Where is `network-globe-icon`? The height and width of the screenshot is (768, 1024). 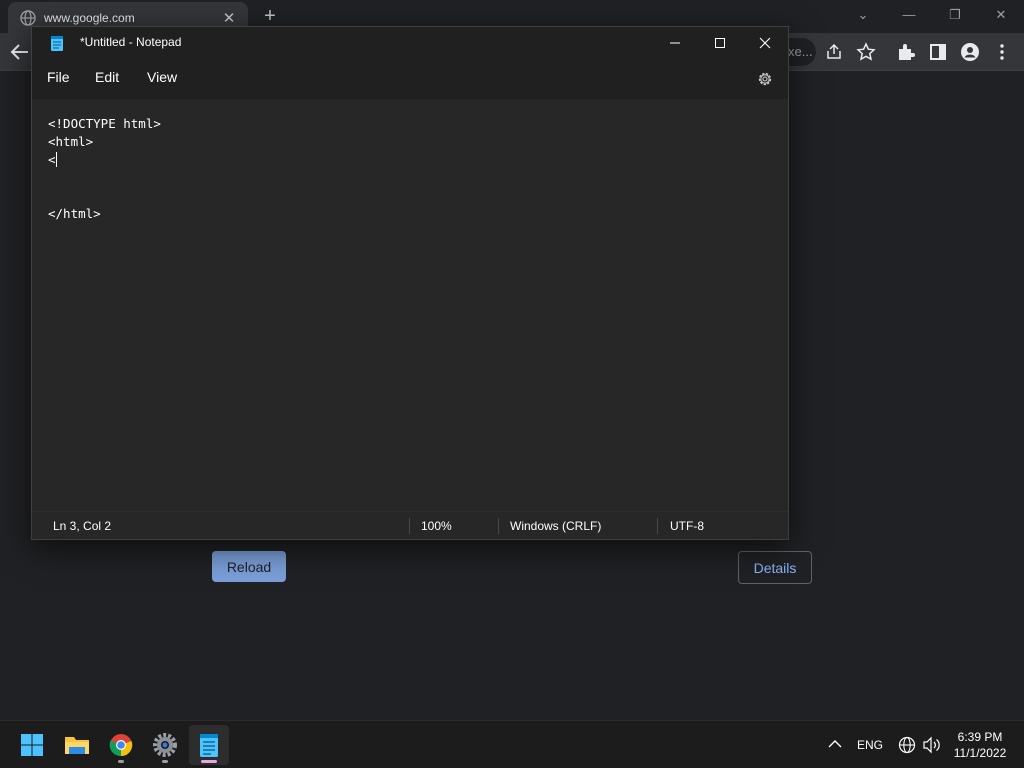 network-globe-icon is located at coordinates (907, 745).